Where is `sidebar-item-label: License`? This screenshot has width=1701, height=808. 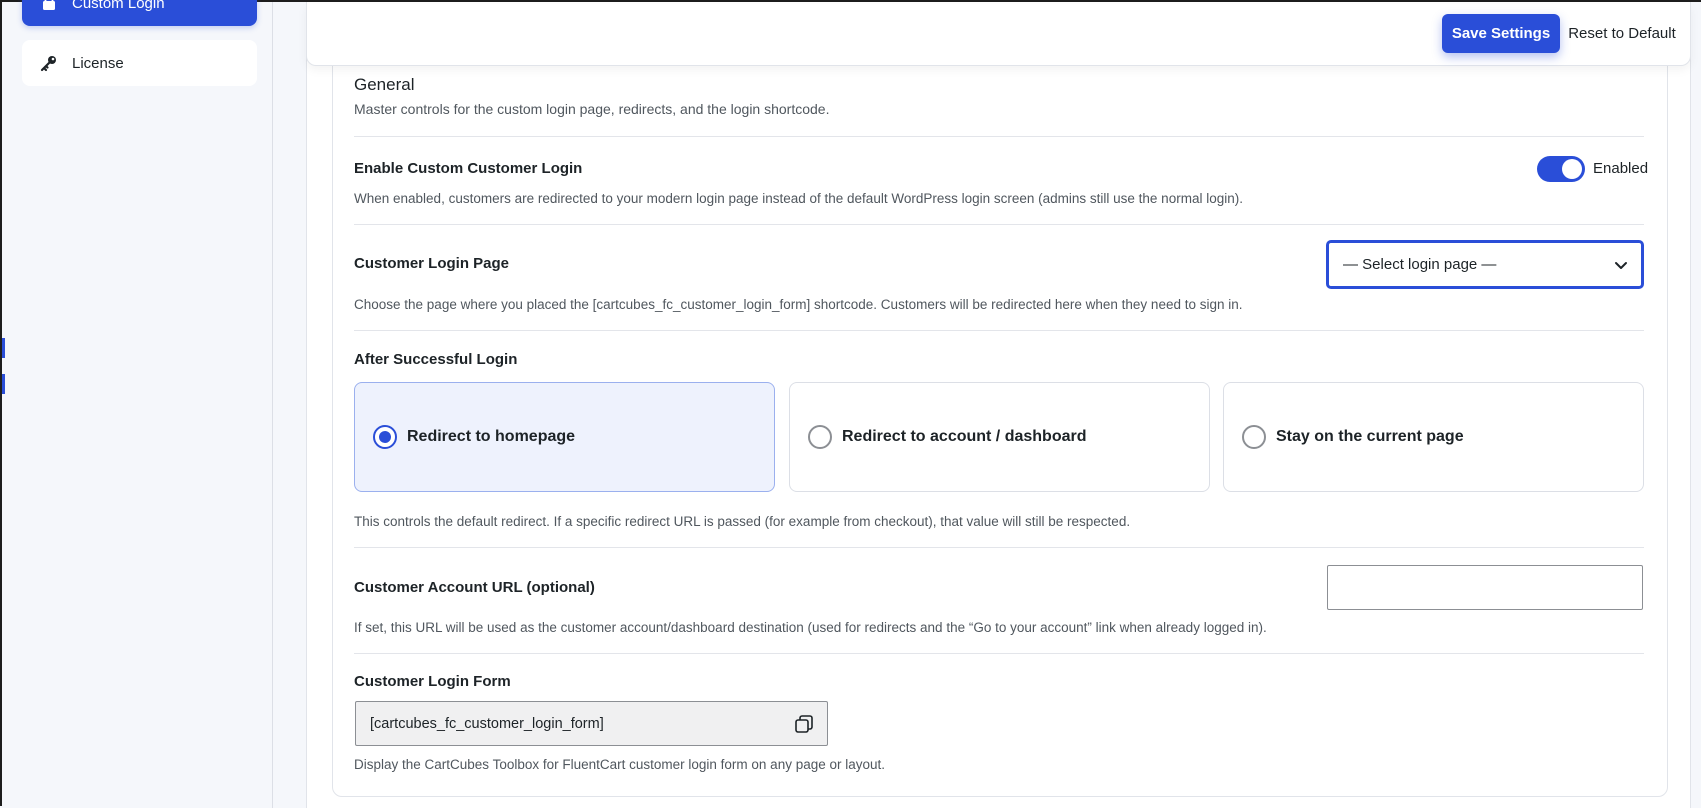 sidebar-item-label: License is located at coordinates (98, 63).